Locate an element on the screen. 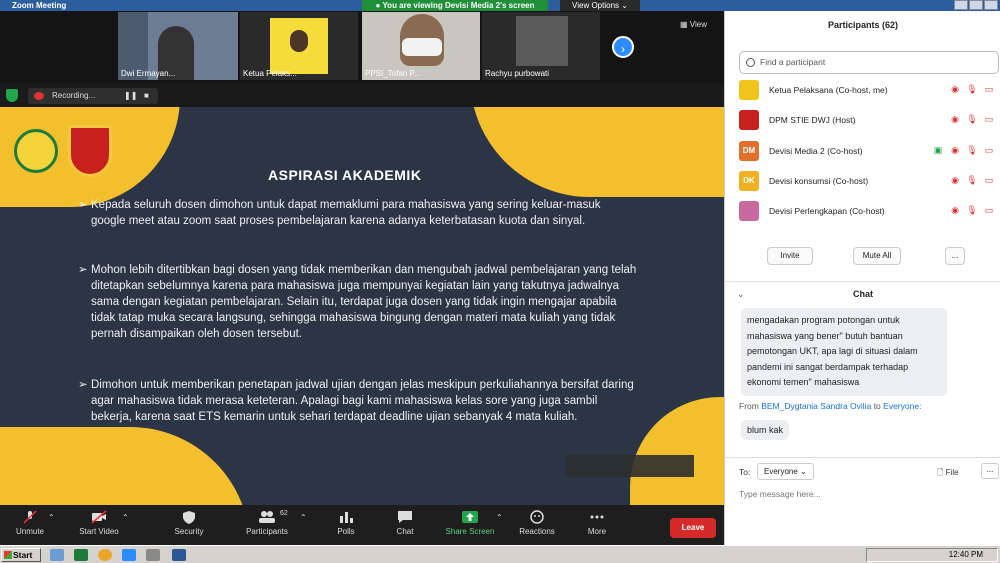 This screenshot has height=563, width=1000. participant-row: DPM STIE DWJ (Host) ◉ 🎙 ▭ is located at coordinates (869, 121).